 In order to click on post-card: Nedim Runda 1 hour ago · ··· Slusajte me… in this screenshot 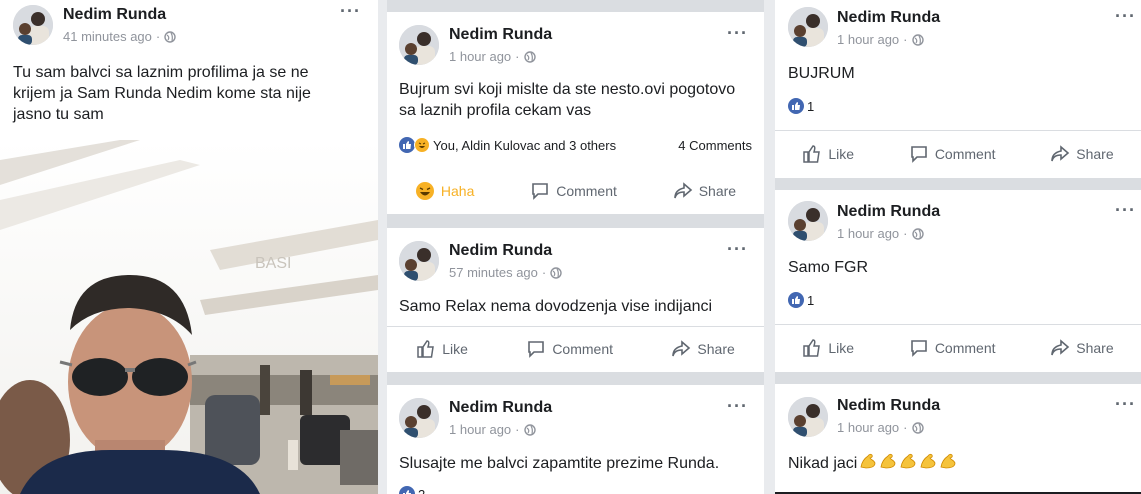, I will do `click(575, 439)`.